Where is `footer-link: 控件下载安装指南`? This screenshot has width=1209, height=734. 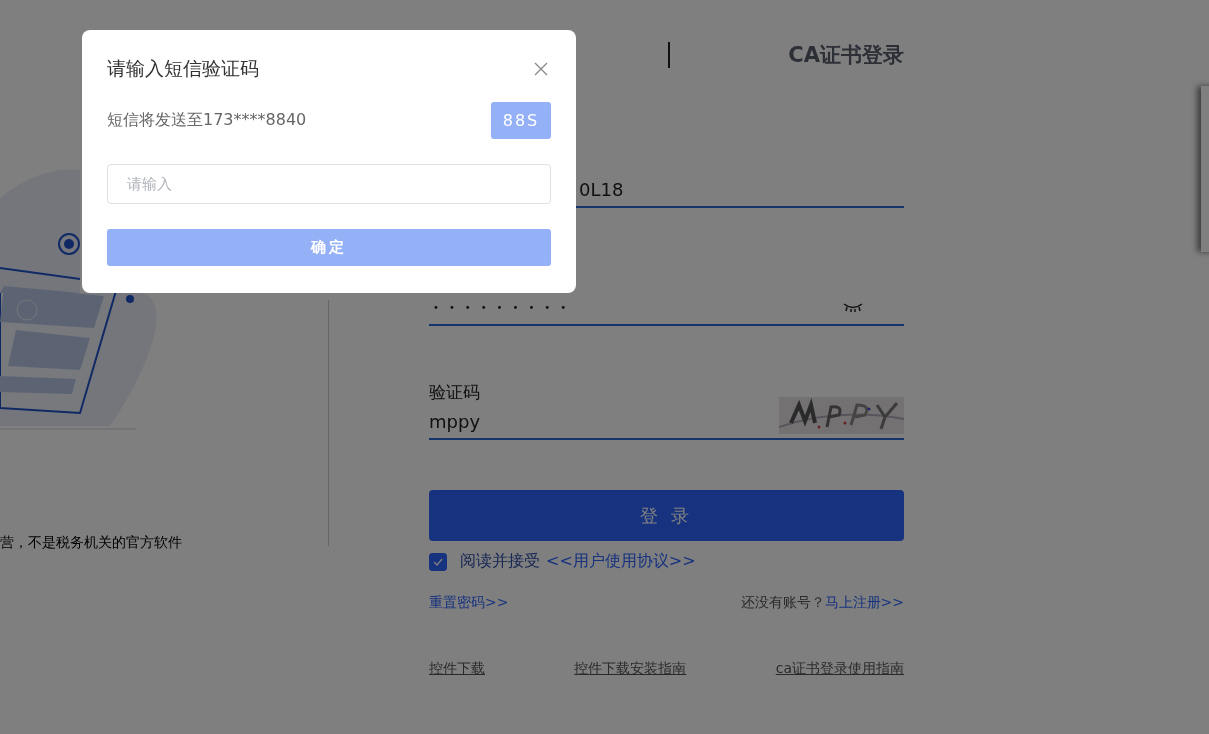 footer-link: 控件下载安装指南 is located at coordinates (630, 669).